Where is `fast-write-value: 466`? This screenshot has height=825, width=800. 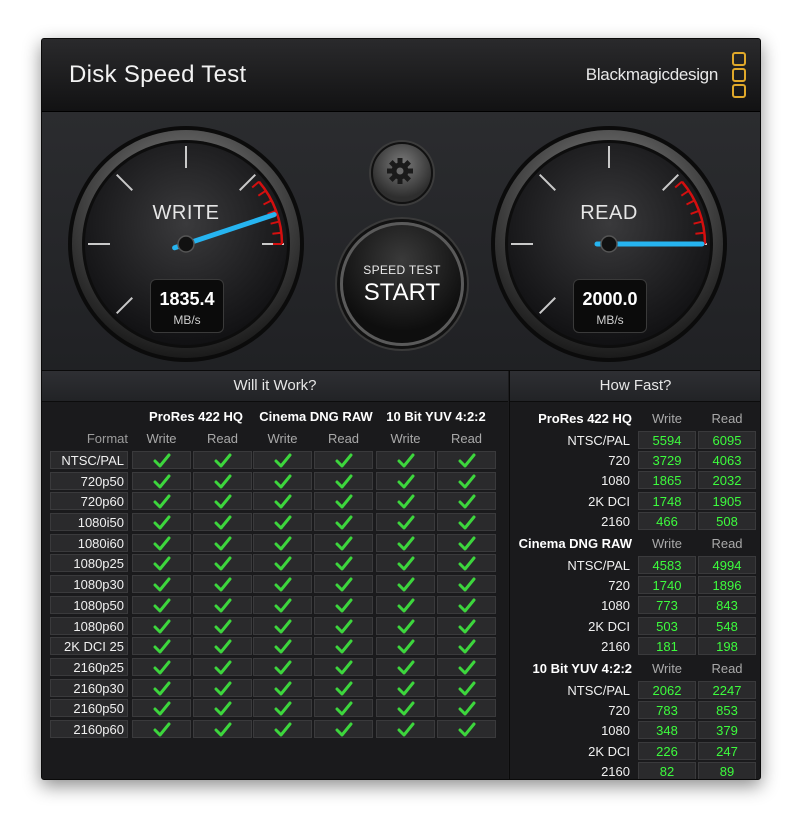
fast-write-value: 466 is located at coordinates (667, 520).